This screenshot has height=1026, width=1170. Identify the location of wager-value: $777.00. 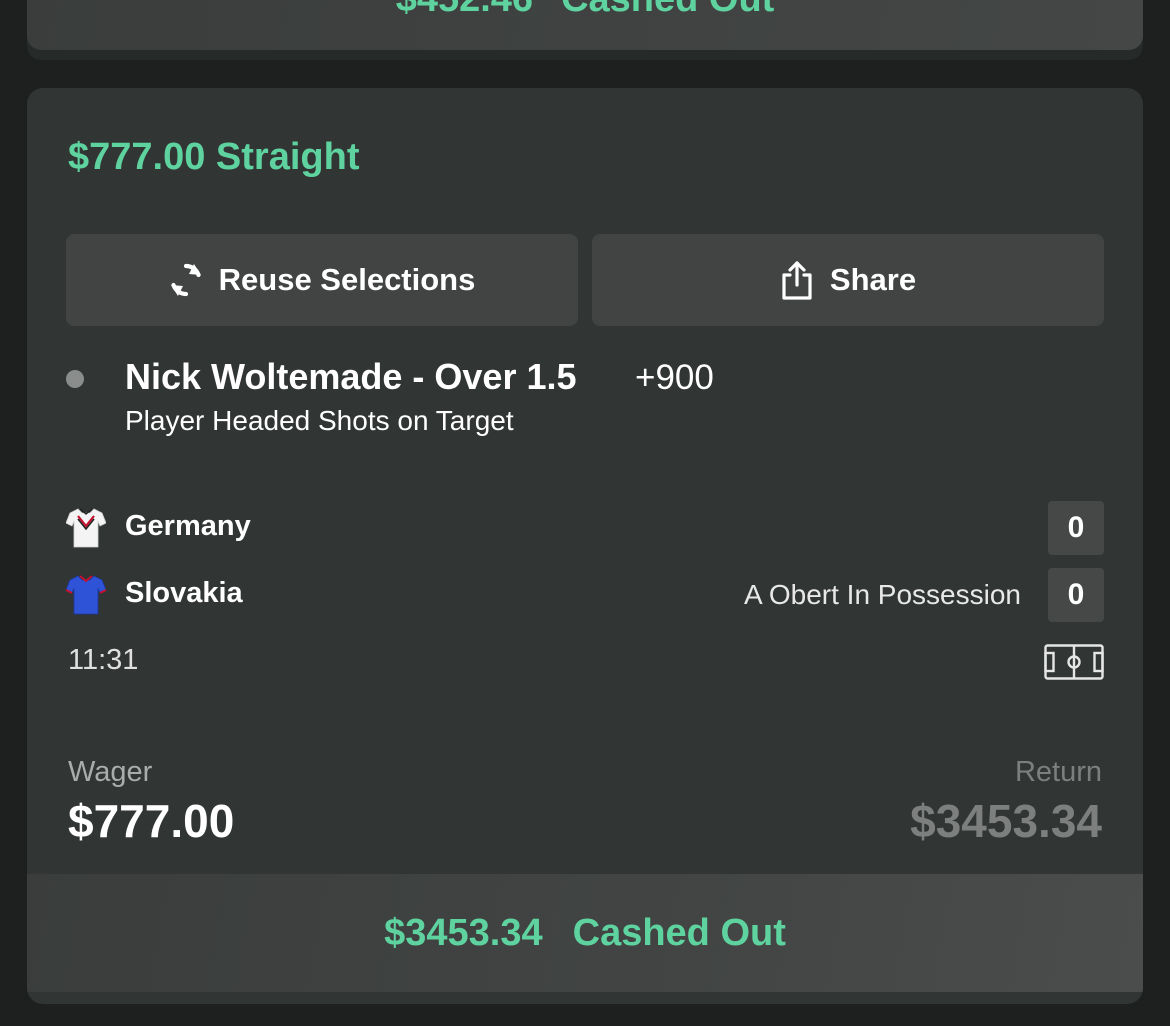
(151, 821).